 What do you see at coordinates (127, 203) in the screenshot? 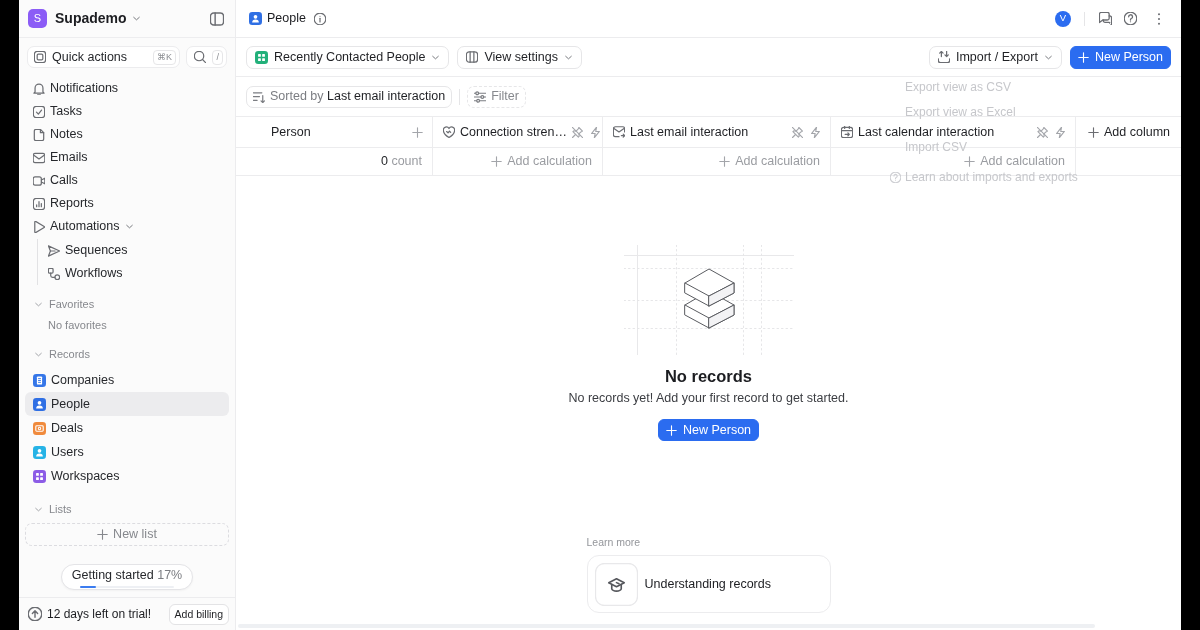
I see `sidebar-item: Reports` at bounding box center [127, 203].